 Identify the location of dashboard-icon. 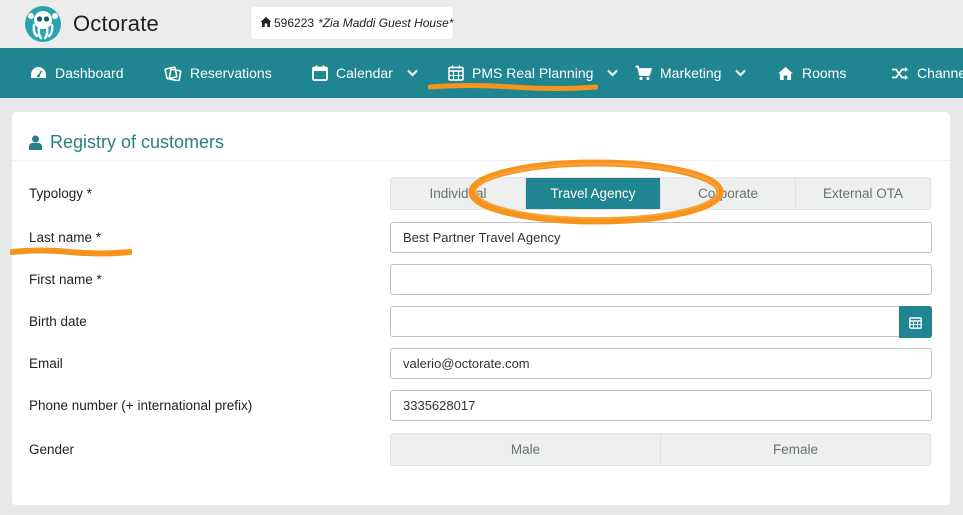
(38, 72).